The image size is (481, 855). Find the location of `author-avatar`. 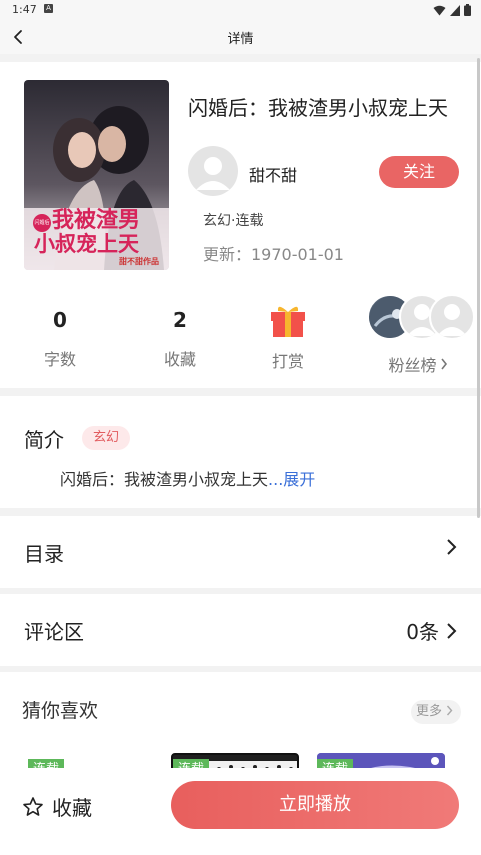

author-avatar is located at coordinates (213, 171).